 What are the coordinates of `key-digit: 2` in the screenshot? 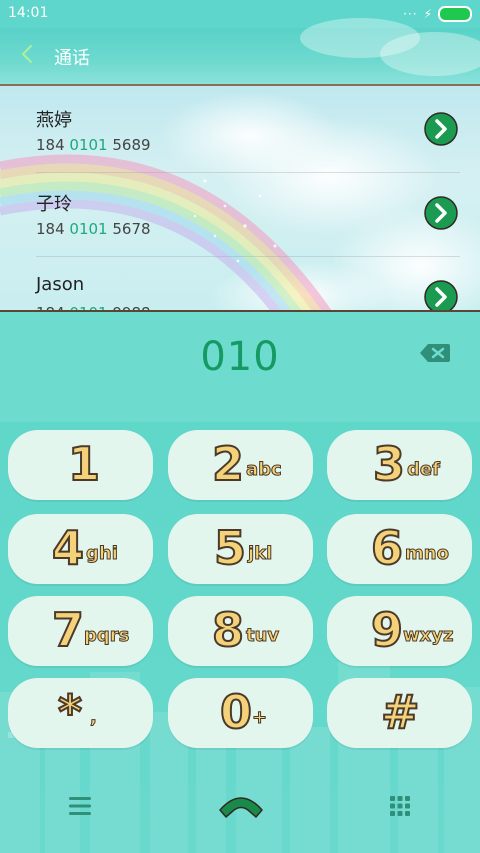 It's located at (228, 464).